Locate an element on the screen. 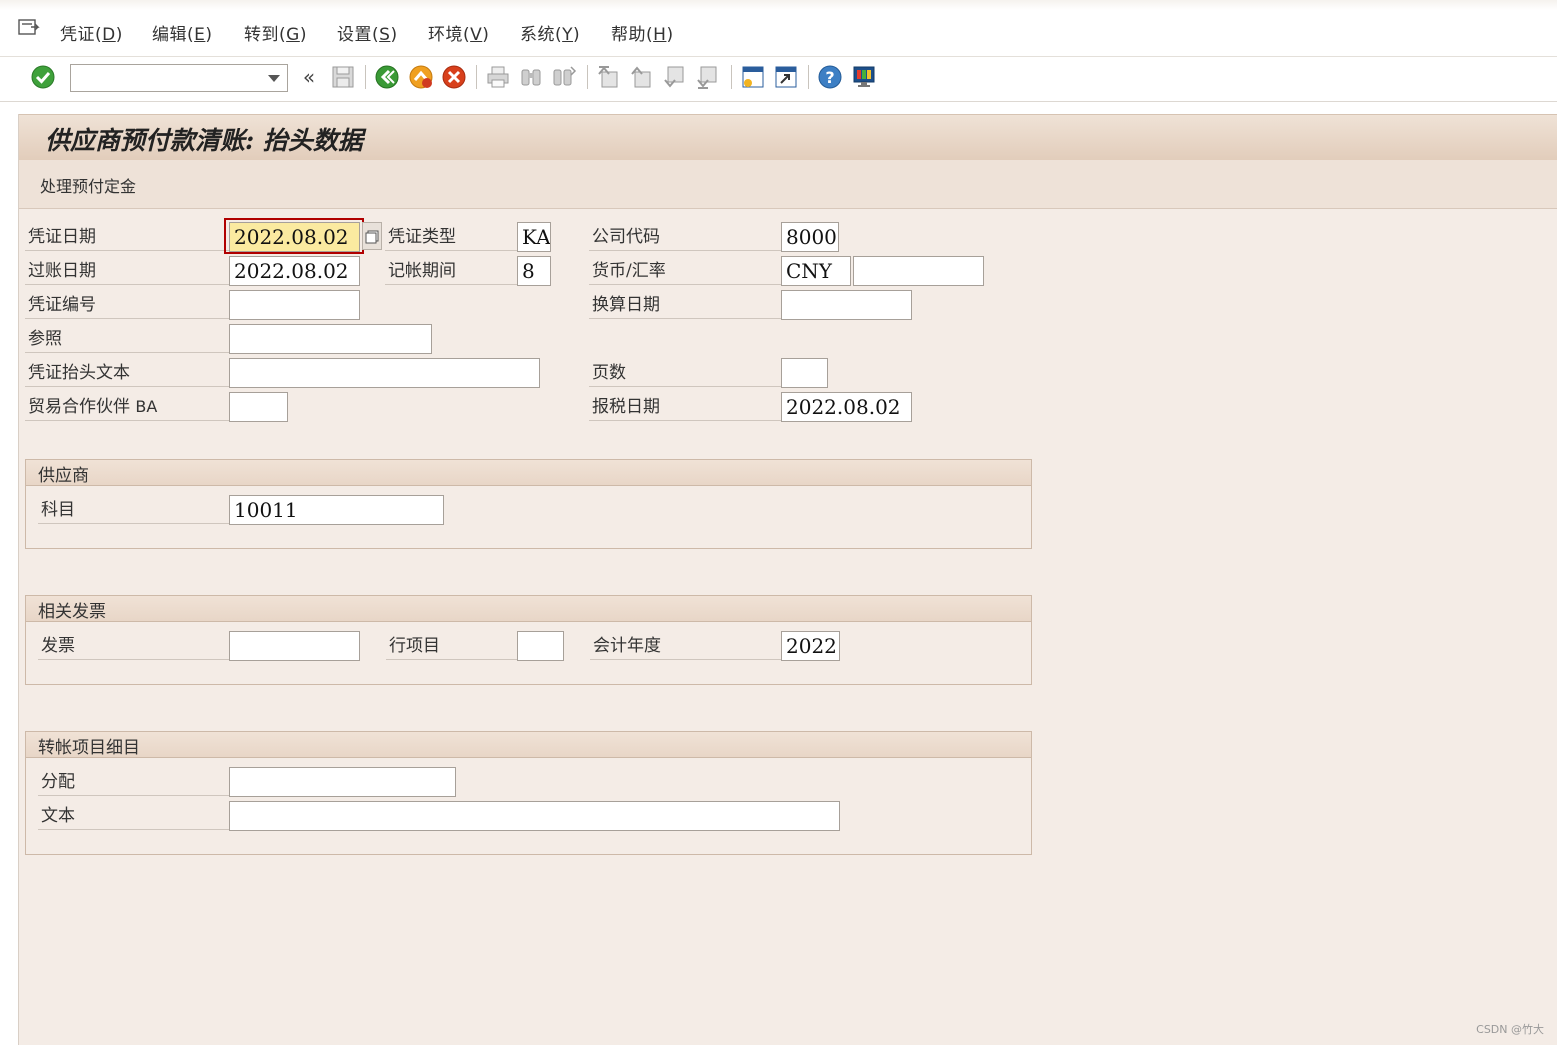 The width and height of the screenshot is (1557, 1045). watermark: CSDN @竹大 is located at coordinates (1510, 1029).